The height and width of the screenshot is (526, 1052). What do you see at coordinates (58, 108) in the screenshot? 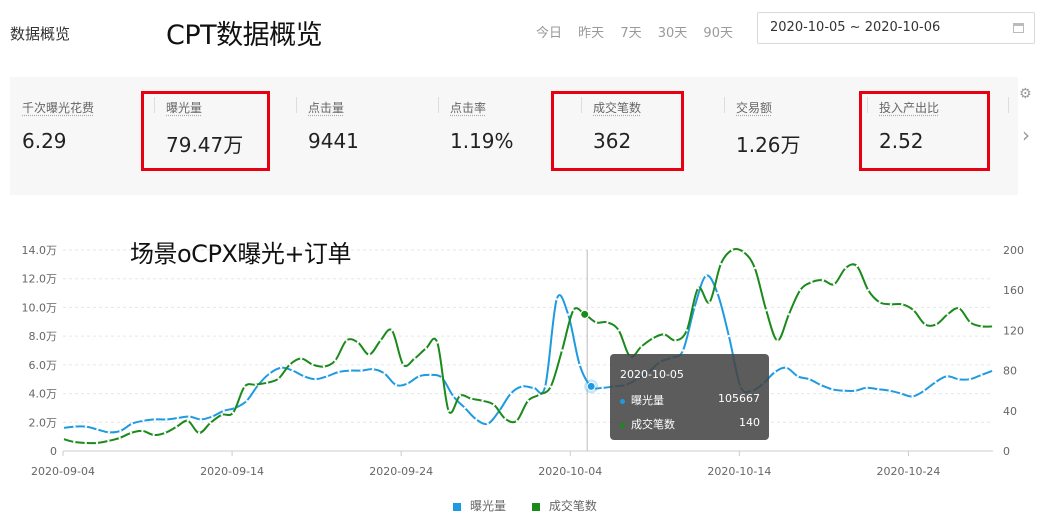
I see `metric-label: 千次曝光花费` at bounding box center [58, 108].